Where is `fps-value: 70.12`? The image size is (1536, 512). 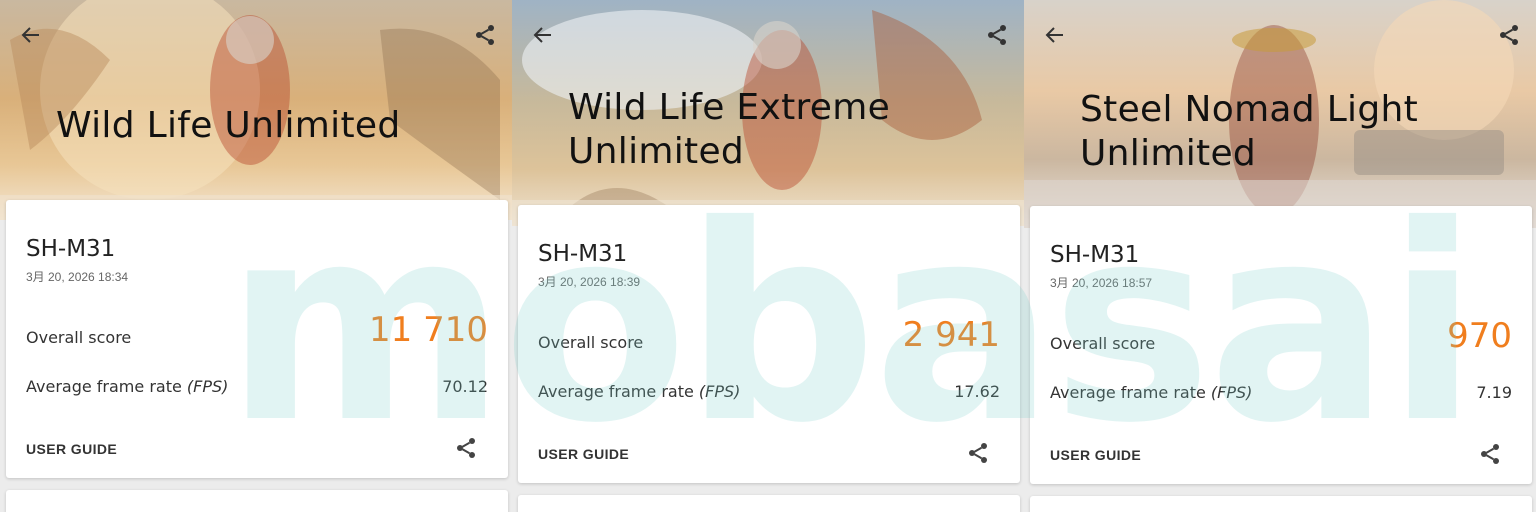 fps-value: 70.12 is located at coordinates (465, 386).